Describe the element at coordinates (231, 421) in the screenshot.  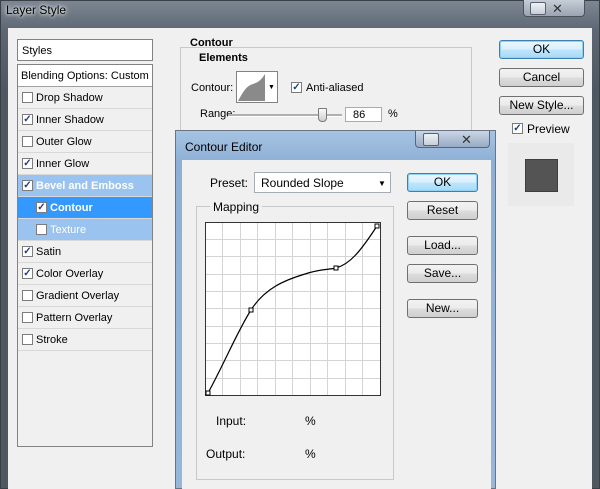
I see `input-label: Input:` at that location.